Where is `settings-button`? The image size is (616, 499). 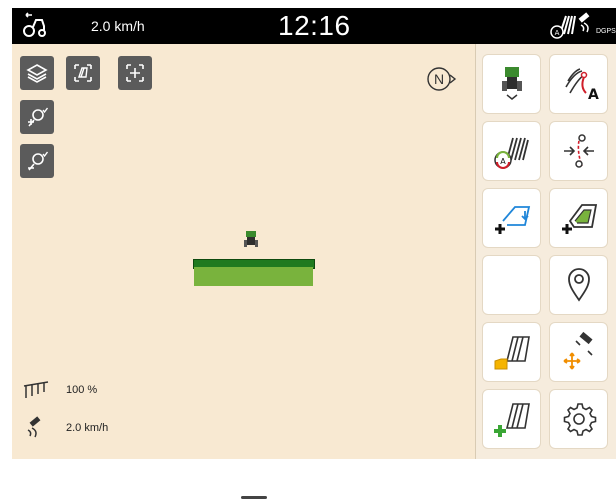 settings-button is located at coordinates (578, 419).